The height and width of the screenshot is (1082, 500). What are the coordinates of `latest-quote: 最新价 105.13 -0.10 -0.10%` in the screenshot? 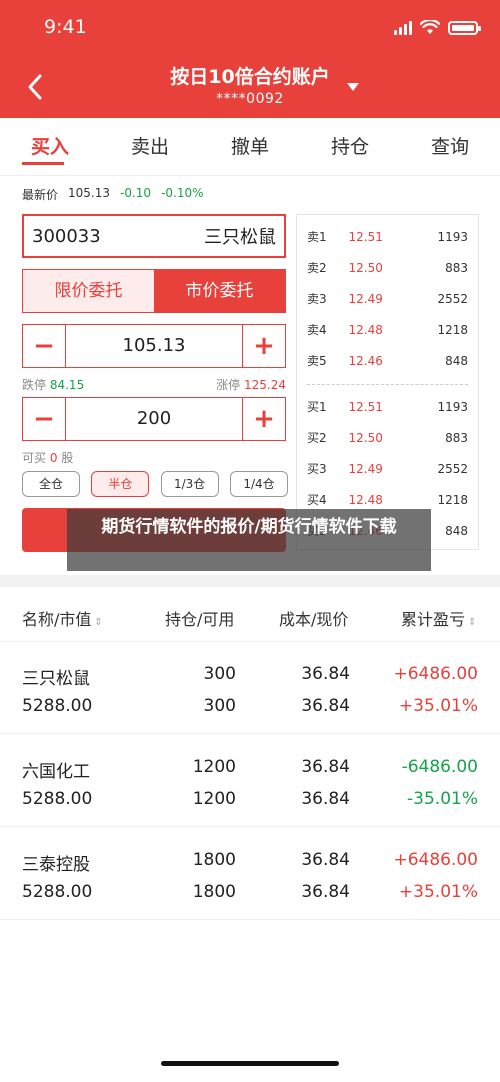 It's located at (113, 194).